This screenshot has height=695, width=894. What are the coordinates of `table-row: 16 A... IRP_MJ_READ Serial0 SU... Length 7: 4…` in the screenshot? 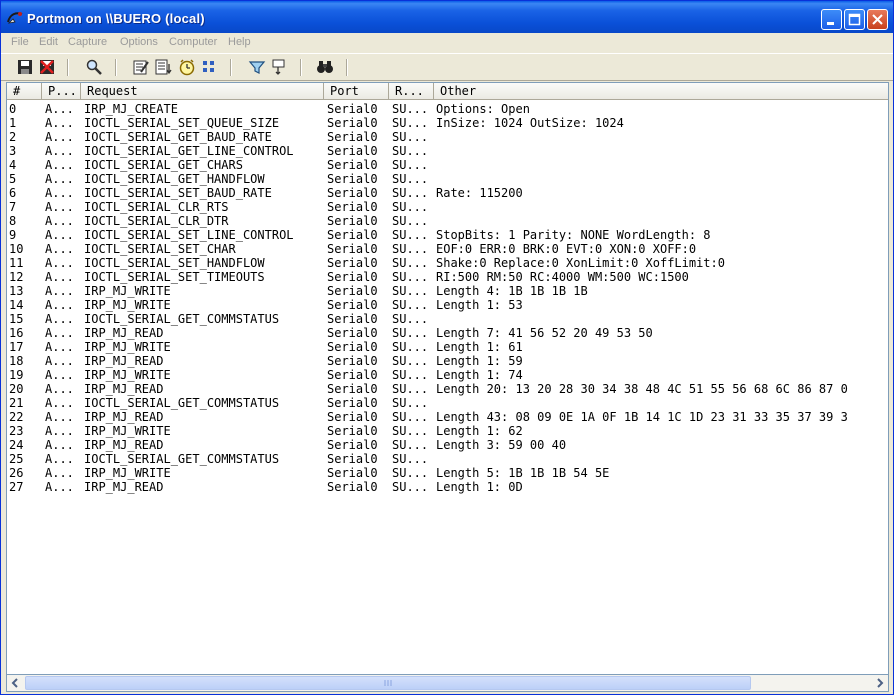 It's located at (447, 333).